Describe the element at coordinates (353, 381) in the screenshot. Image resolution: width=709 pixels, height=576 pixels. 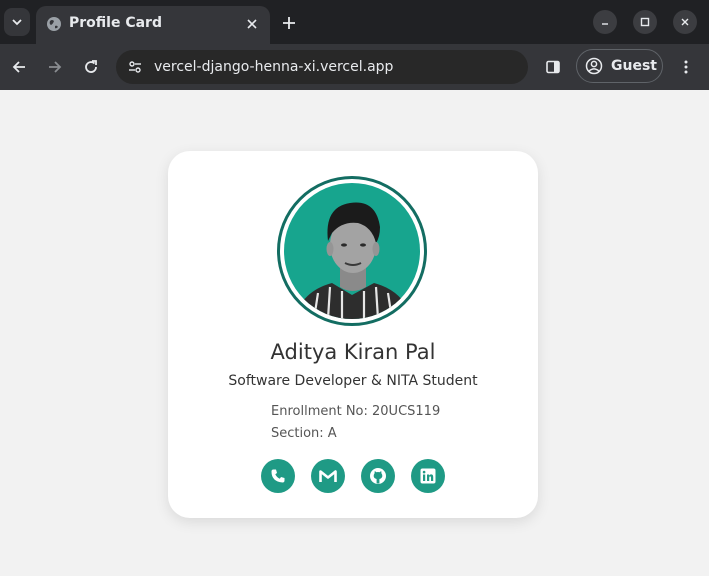
I see `profile-title: Software Developer & NITA Student` at that location.